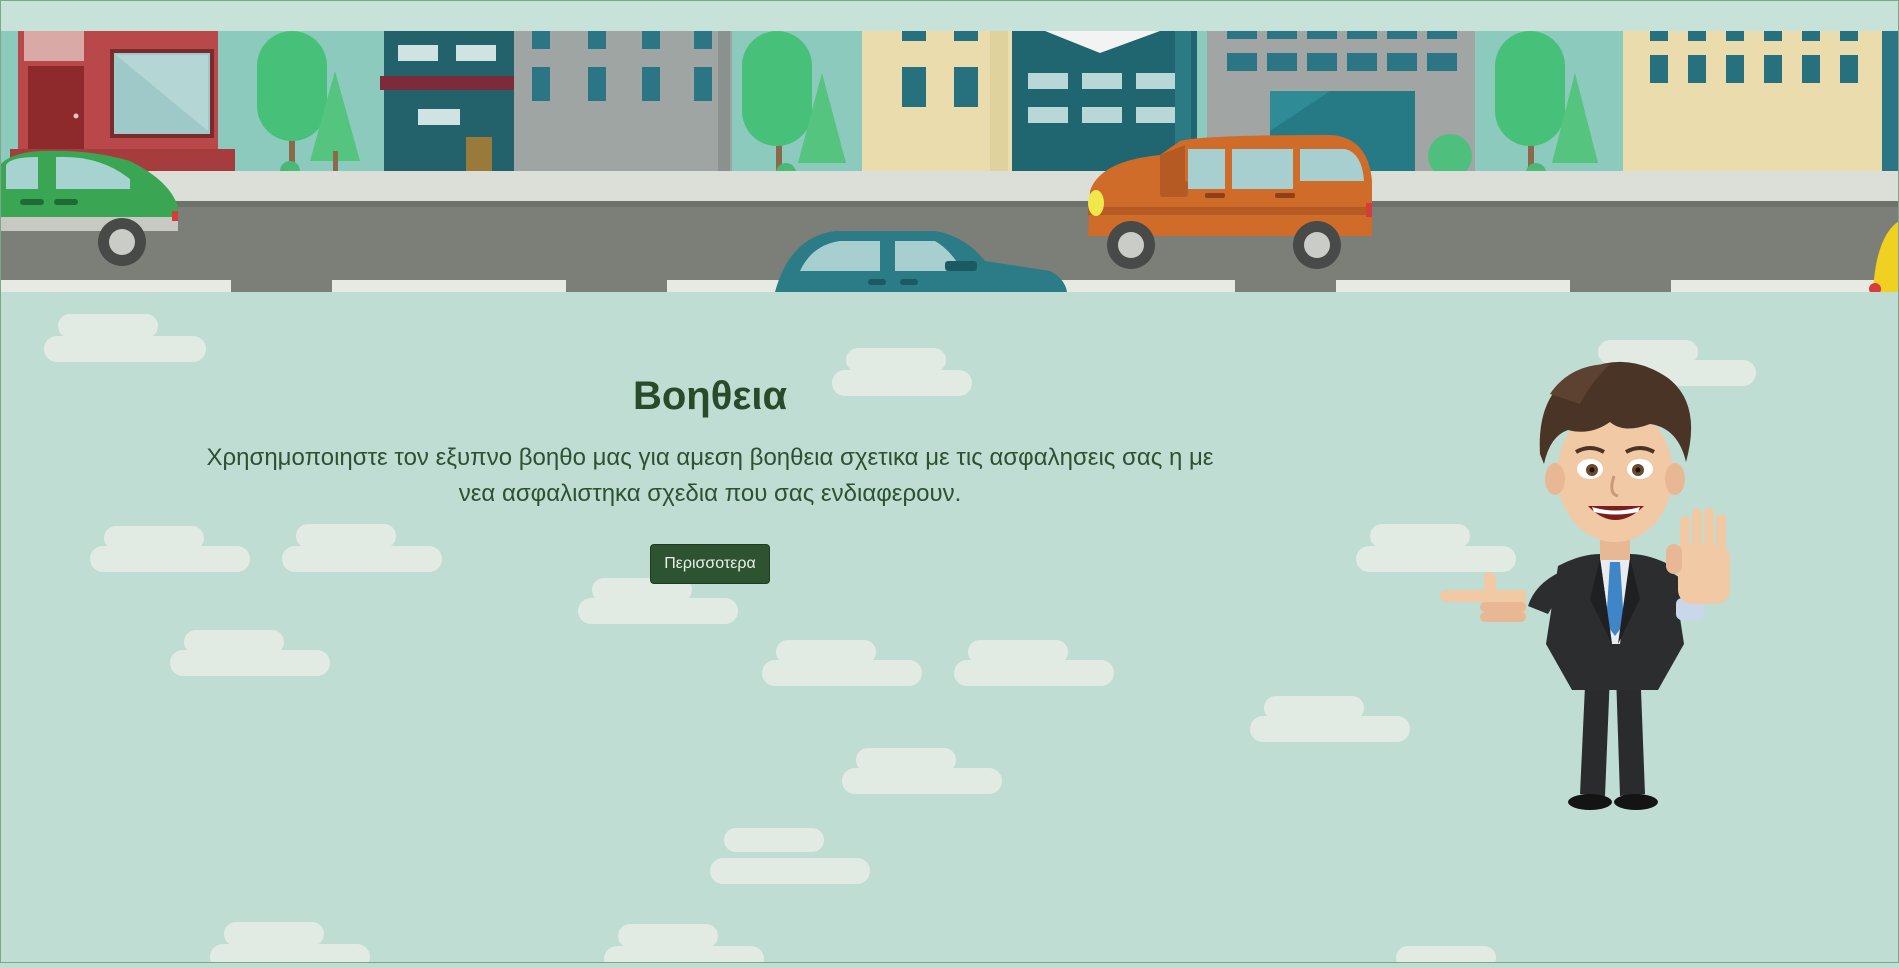  What do you see at coordinates (447, 101) in the screenshot?
I see `teal-building` at bounding box center [447, 101].